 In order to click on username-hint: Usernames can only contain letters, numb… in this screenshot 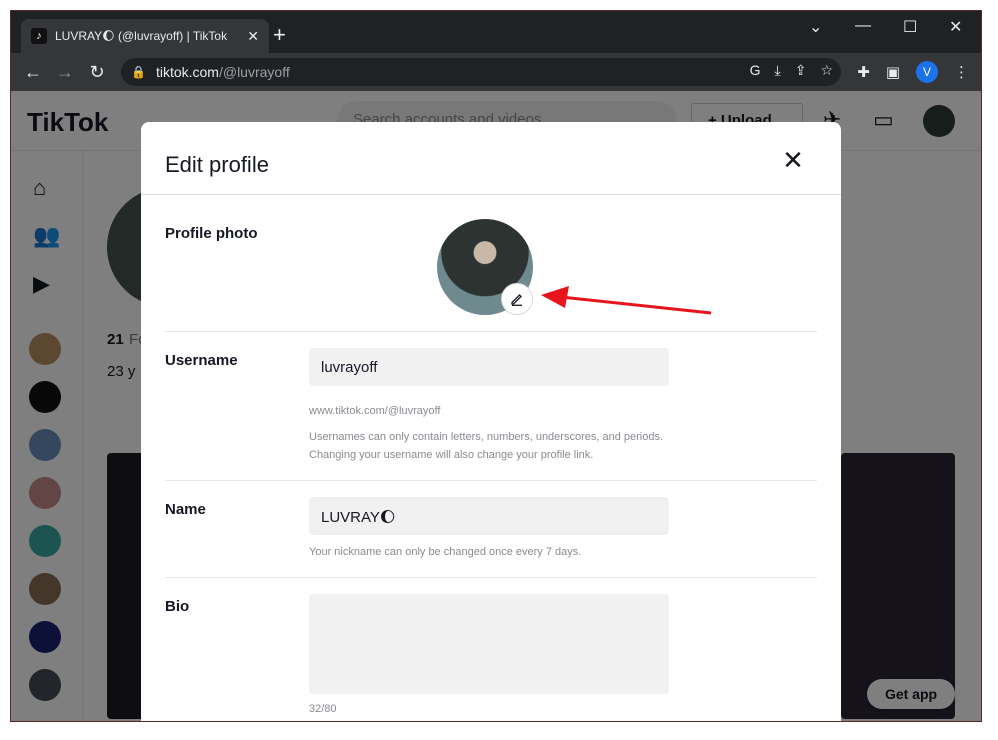, I will do `click(486, 446)`.